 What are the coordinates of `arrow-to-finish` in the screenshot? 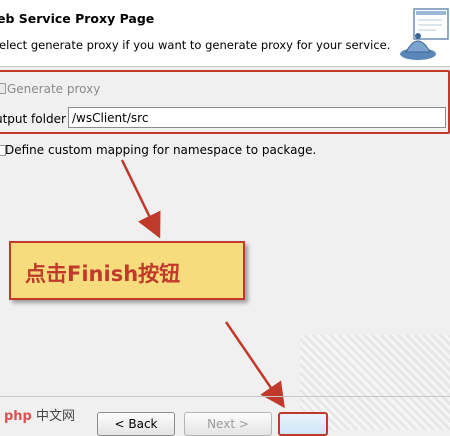 It's located at (254, 365).